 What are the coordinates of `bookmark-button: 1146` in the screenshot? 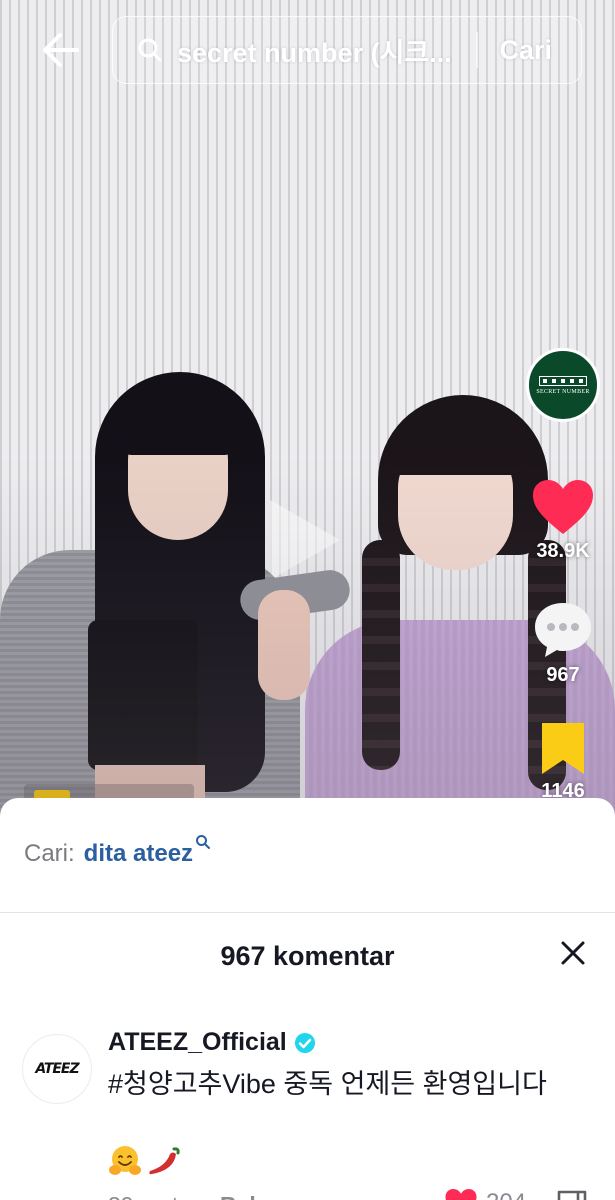 It's located at (563, 761).